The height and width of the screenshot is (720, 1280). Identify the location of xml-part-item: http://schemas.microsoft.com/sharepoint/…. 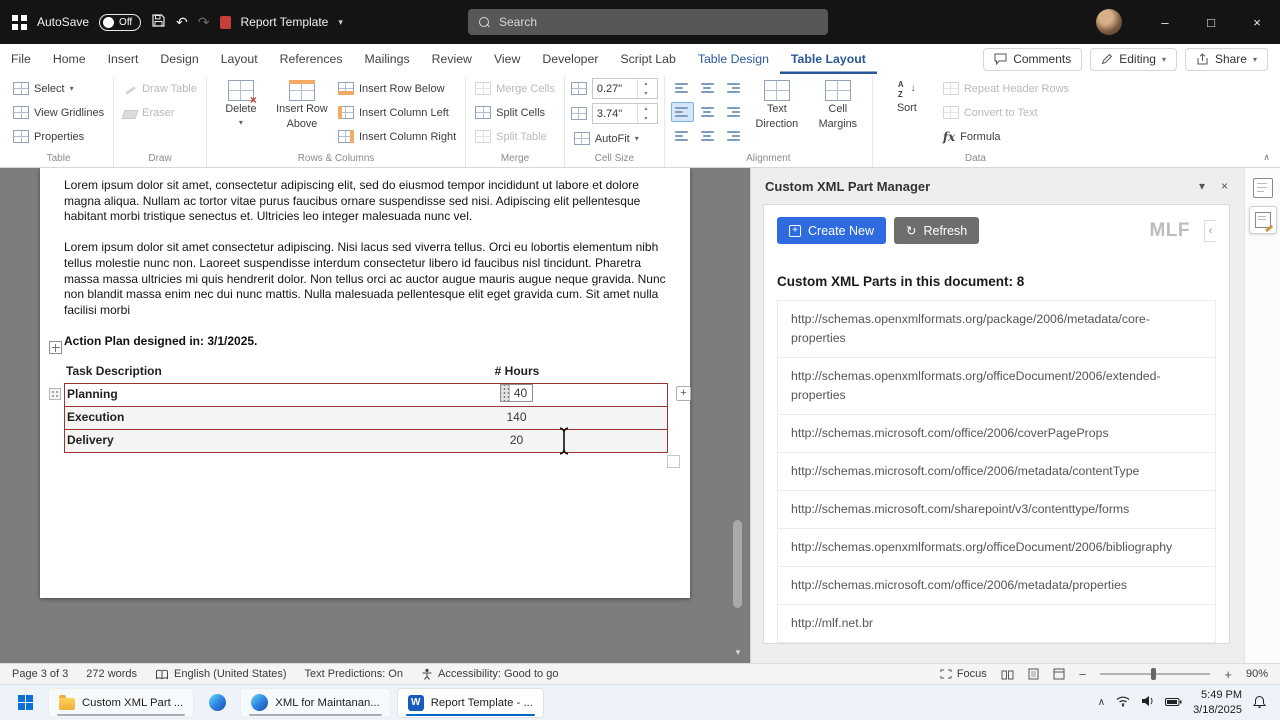
(996, 510).